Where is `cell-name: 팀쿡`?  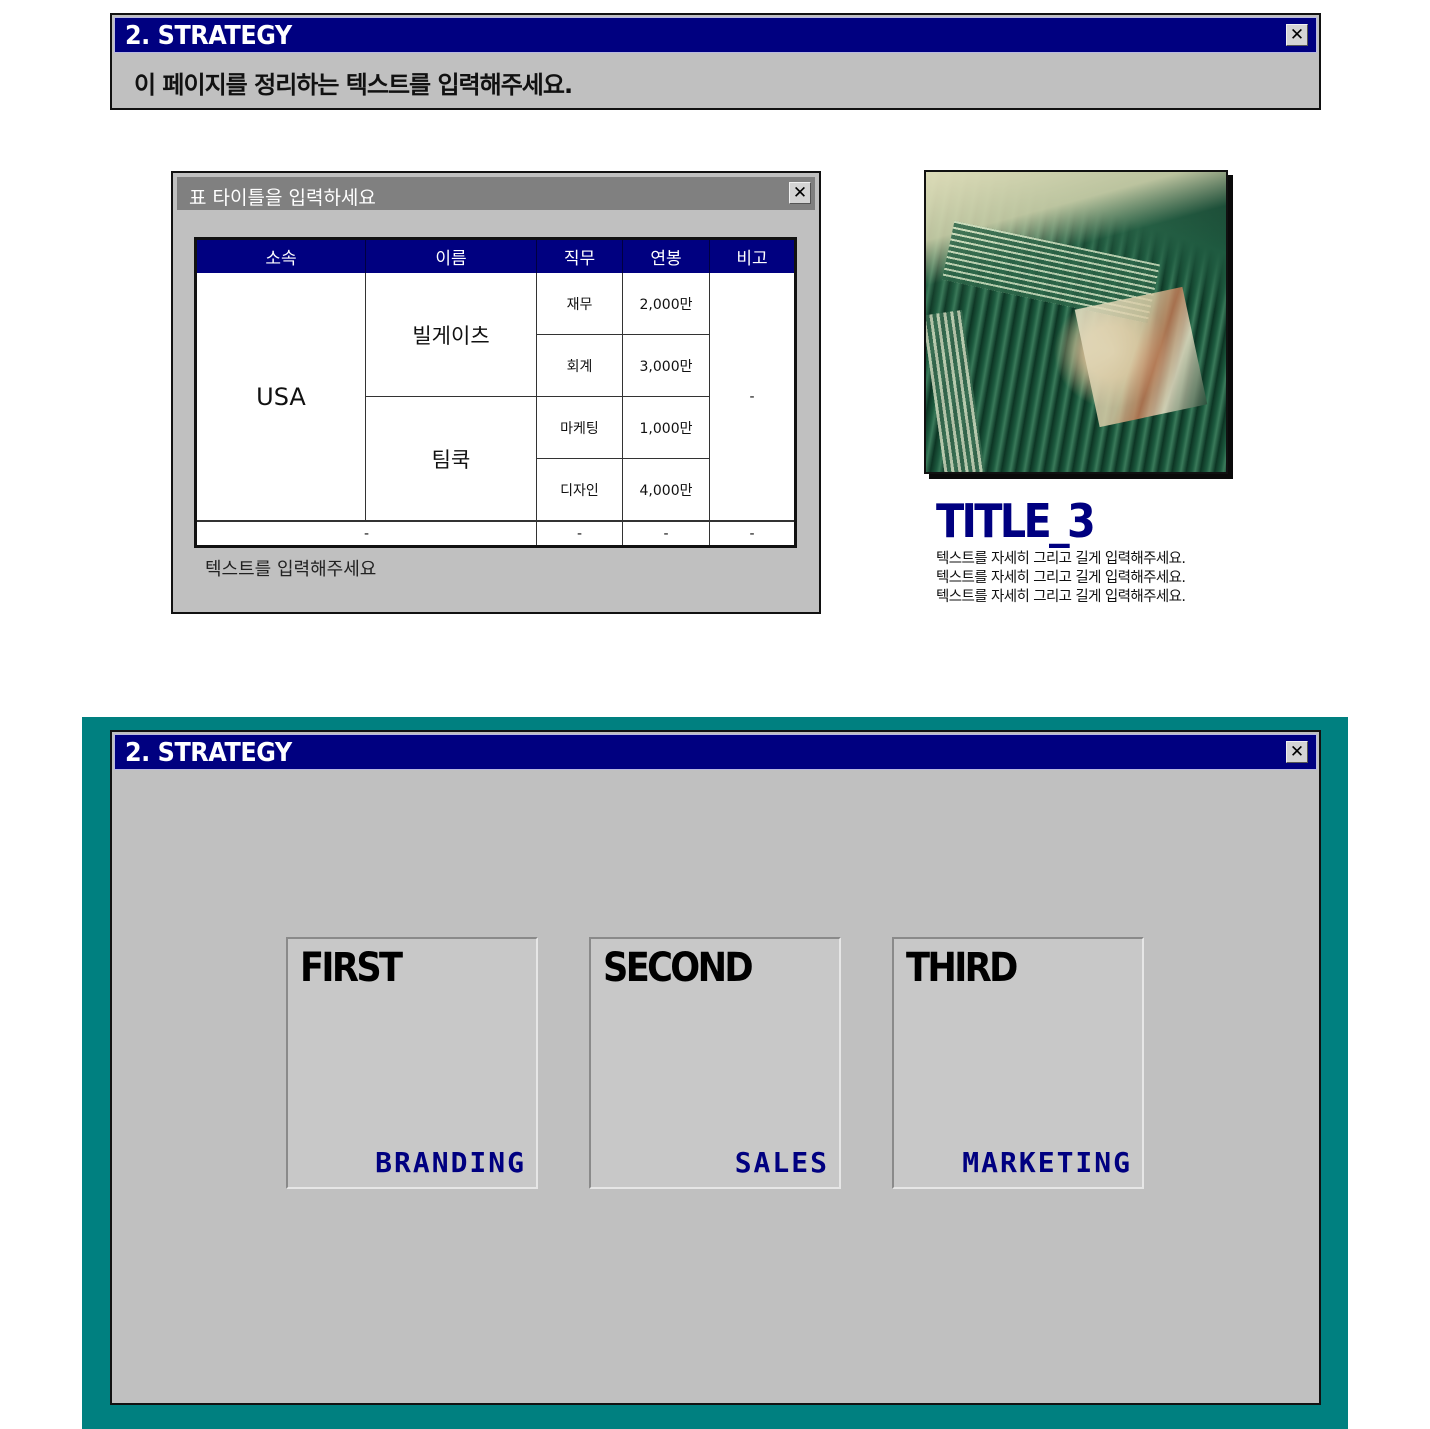
cell-name: 팀쿡 is located at coordinates (451, 459).